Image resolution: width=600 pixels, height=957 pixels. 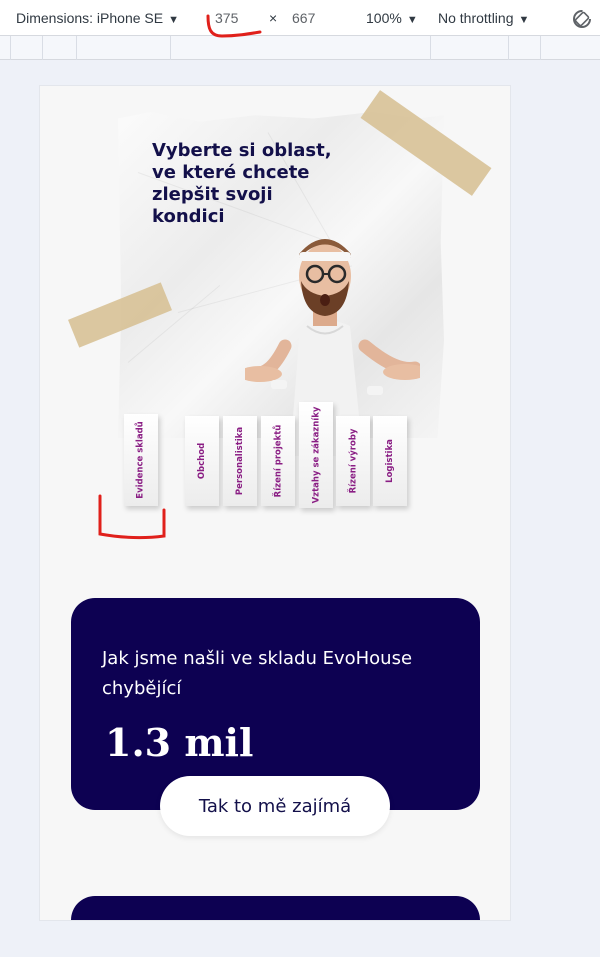 I want to click on tab-label: Logistika, so click(x=390, y=461).